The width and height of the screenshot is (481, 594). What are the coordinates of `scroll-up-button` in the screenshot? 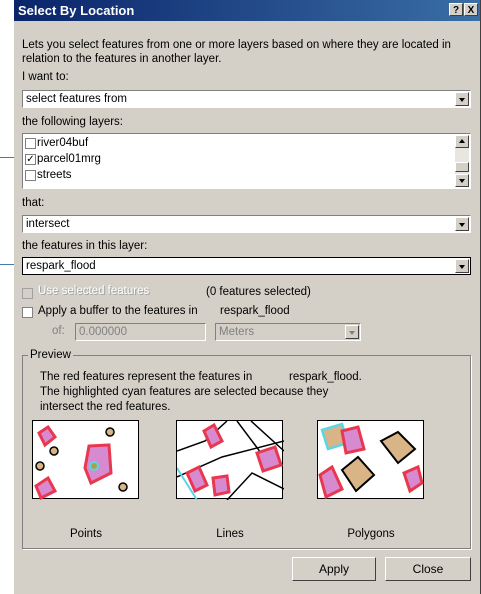 It's located at (462, 141).